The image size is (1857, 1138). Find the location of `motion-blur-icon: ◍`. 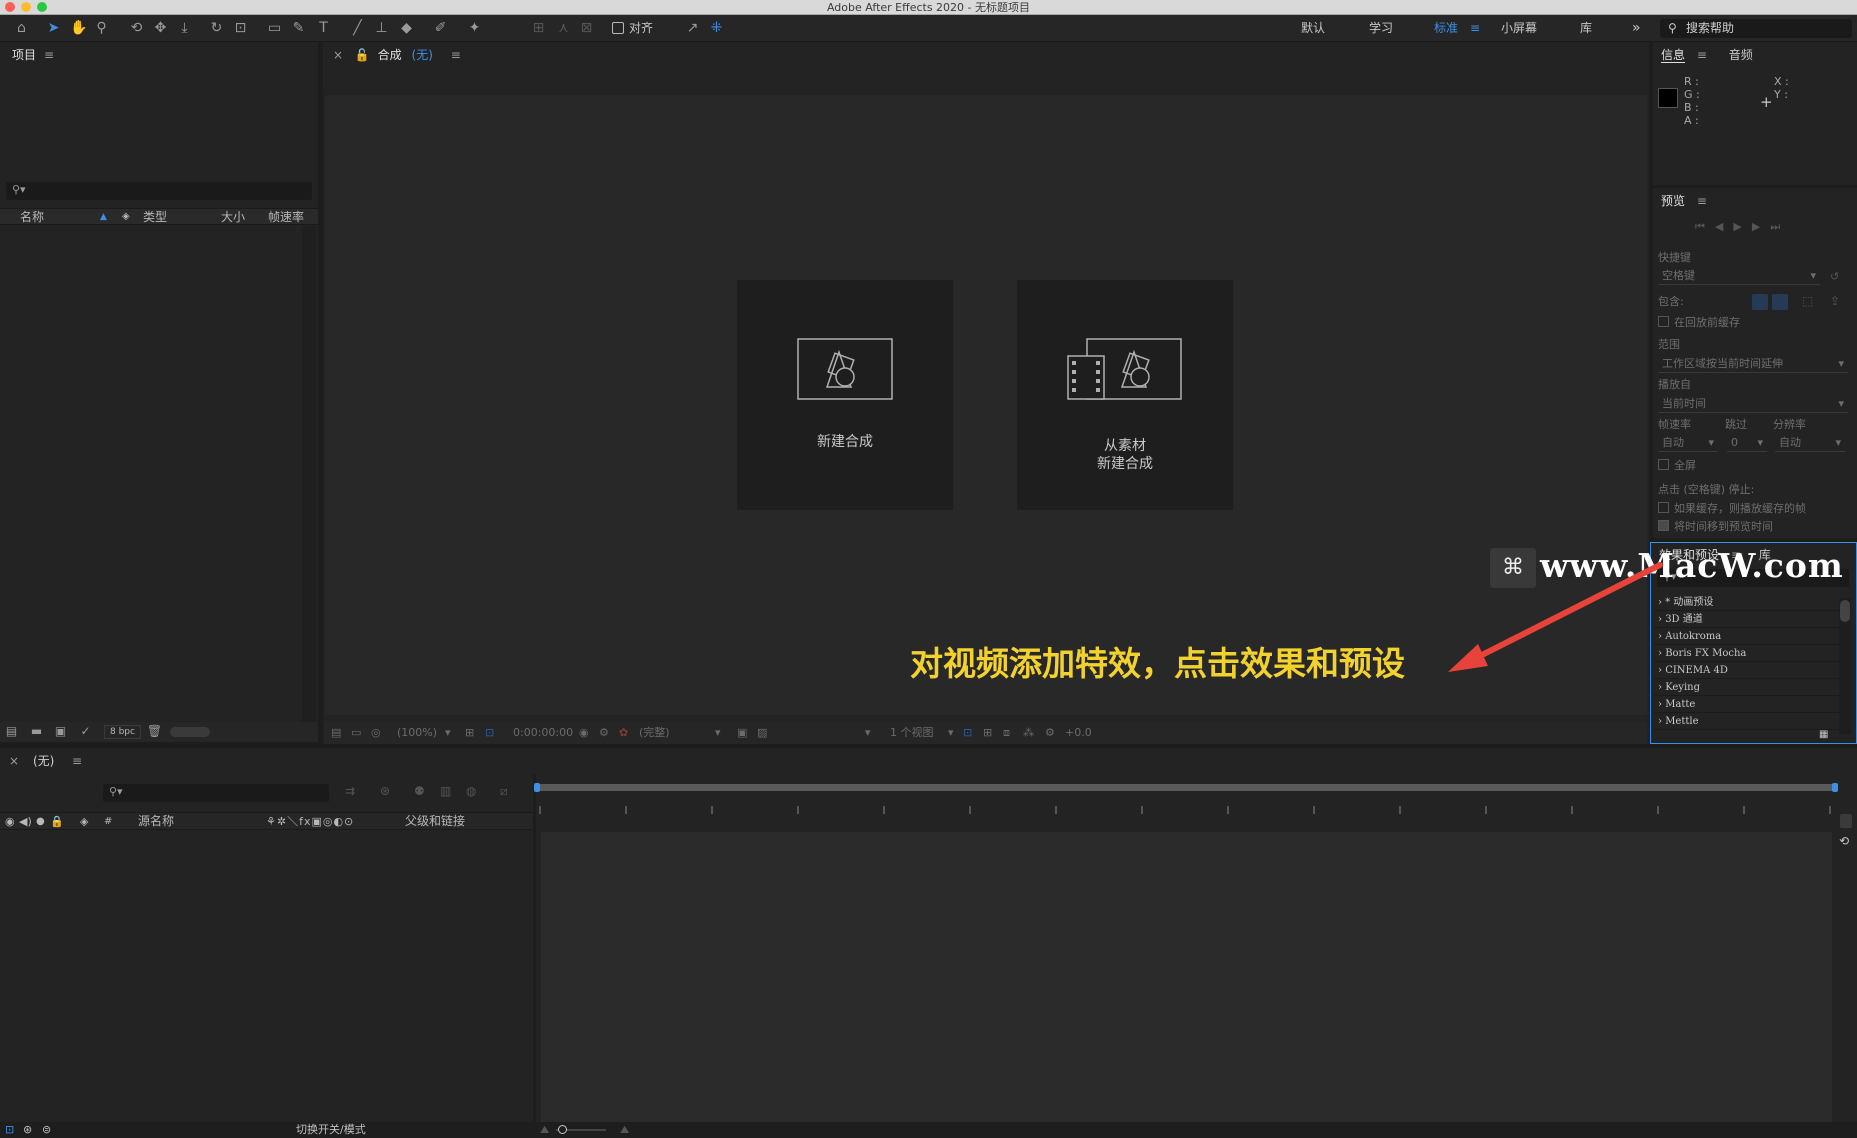

motion-blur-icon: ◍ is located at coordinates (471, 791).